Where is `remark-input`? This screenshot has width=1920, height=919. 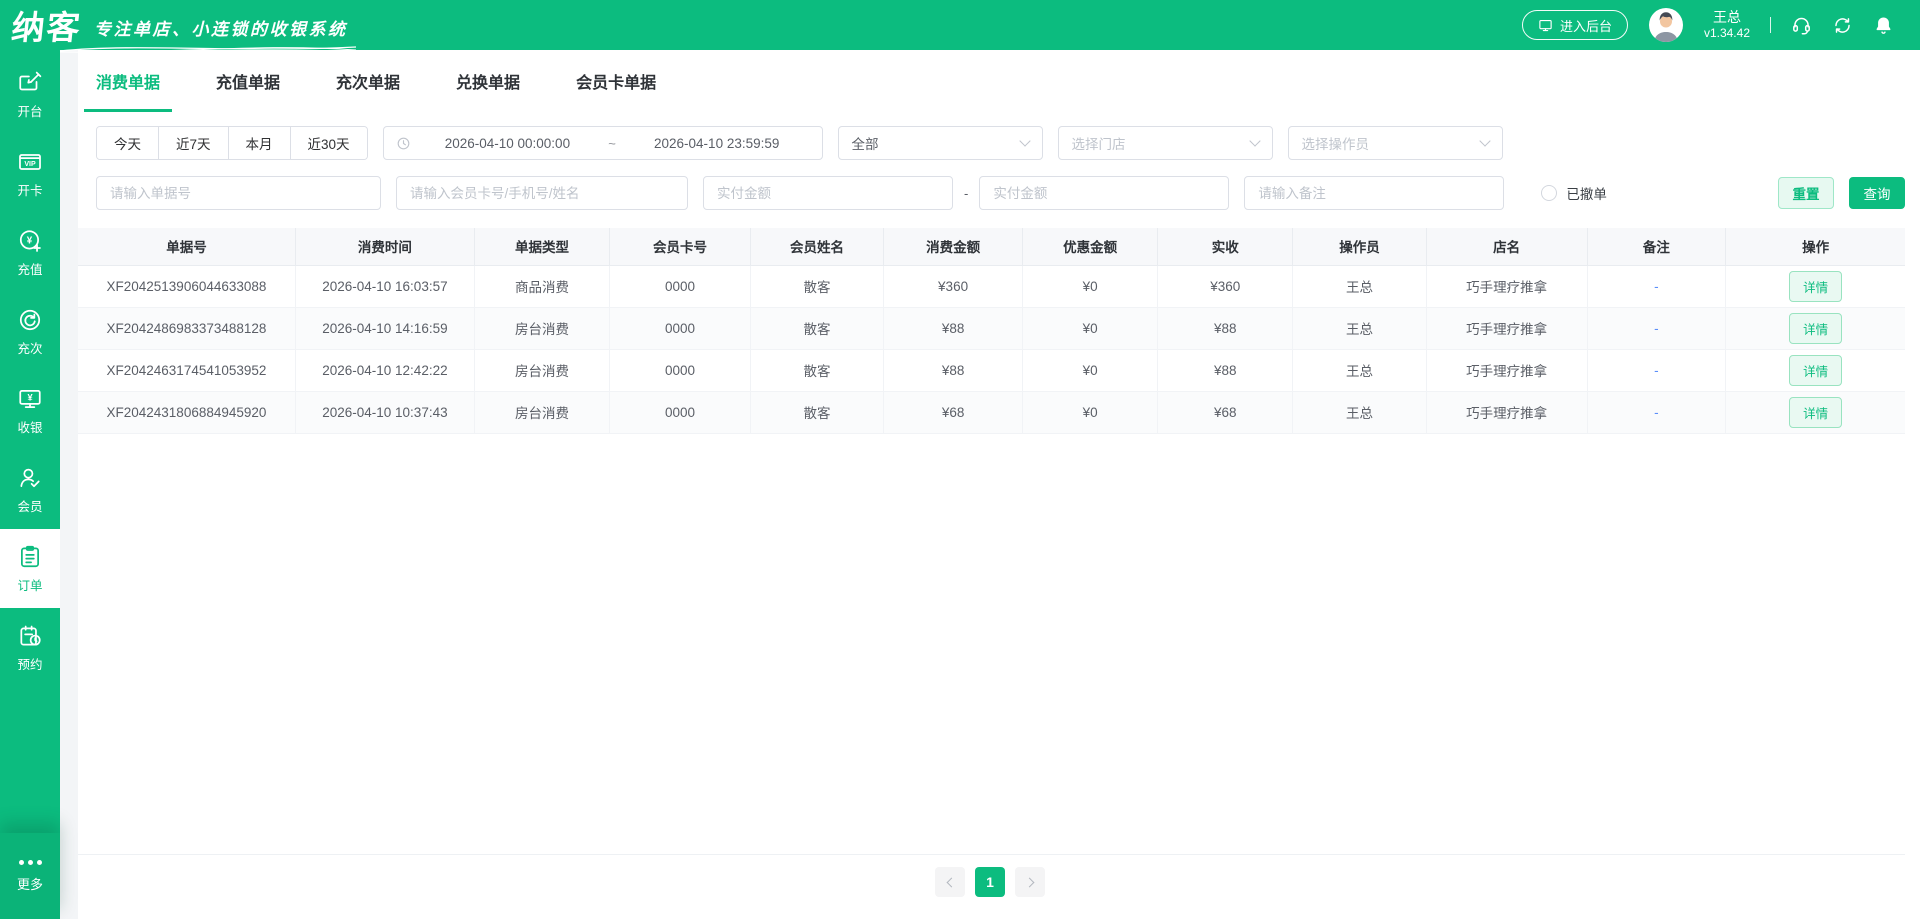 remark-input is located at coordinates (1374, 193).